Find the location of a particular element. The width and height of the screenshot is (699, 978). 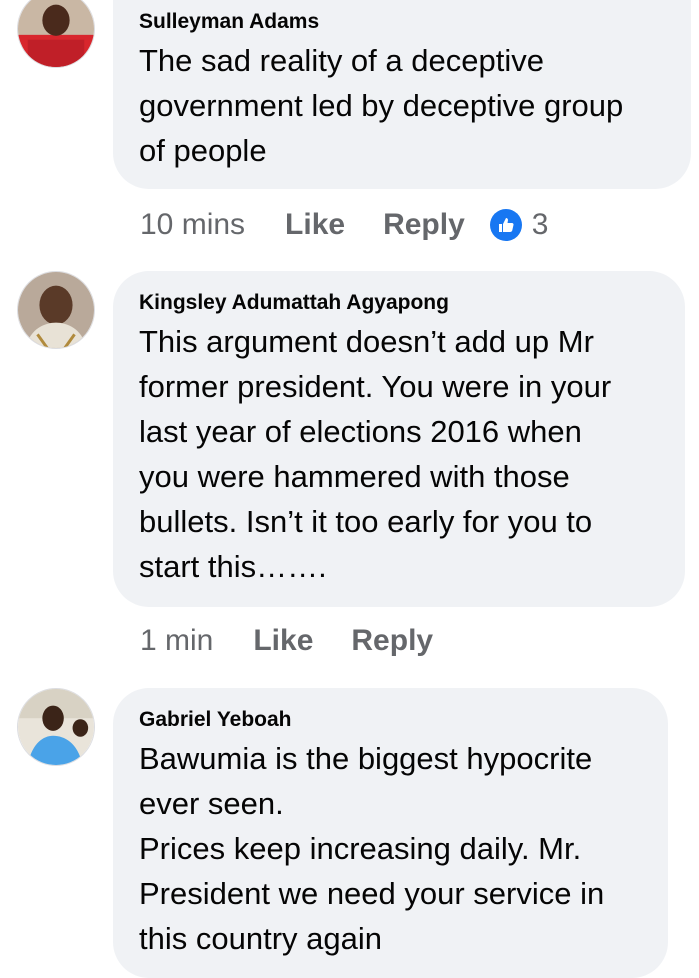

reaction-summary: 3 is located at coordinates (519, 225).